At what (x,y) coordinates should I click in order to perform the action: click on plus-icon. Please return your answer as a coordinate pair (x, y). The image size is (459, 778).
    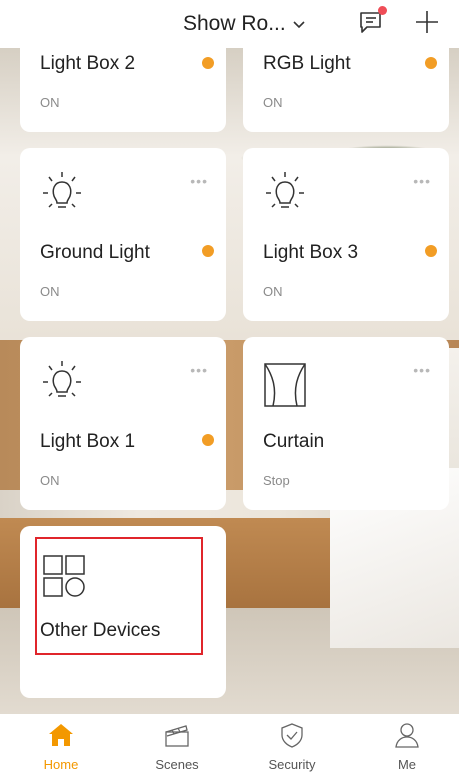
    Looking at the image, I should click on (427, 22).